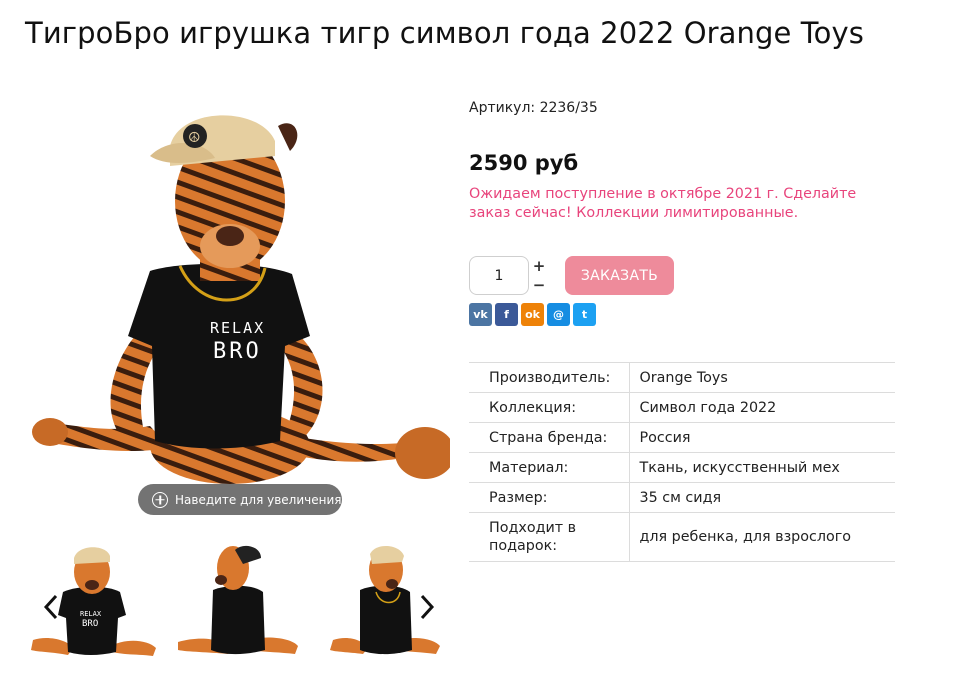 This screenshot has width=978, height=673. I want to click on svg-text: RELAX, so click(91, 614).